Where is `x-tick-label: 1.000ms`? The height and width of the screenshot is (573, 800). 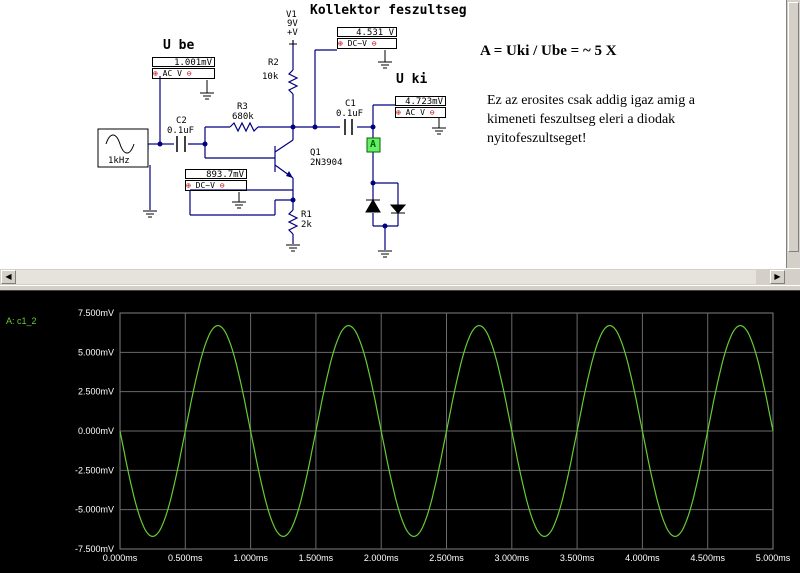
x-tick-label: 1.000ms is located at coordinates (250, 558).